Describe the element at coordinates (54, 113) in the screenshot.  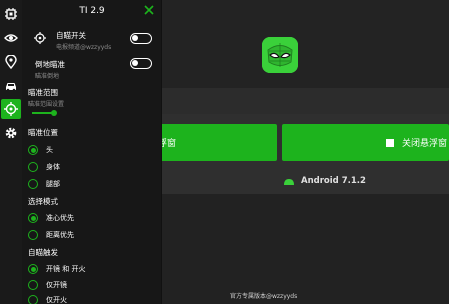
I see `aim-range-slider-thumb` at that location.